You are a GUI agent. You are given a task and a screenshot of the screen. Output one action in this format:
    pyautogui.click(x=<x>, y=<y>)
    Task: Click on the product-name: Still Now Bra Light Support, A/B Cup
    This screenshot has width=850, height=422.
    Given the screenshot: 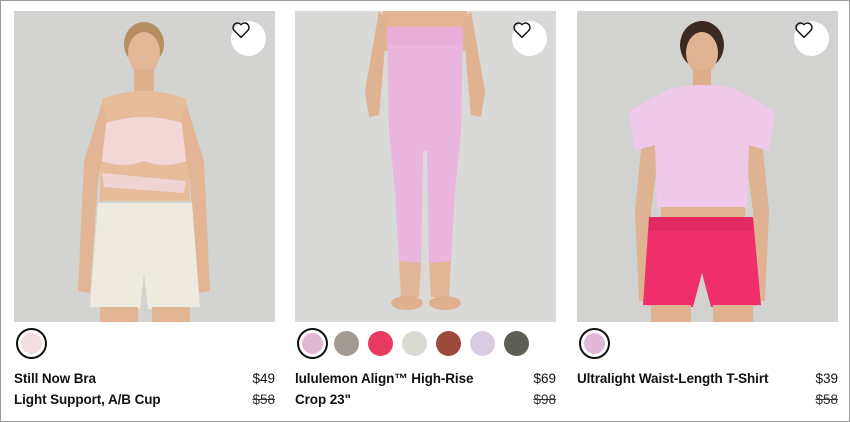 What is the action you would take?
    pyautogui.click(x=119, y=389)
    